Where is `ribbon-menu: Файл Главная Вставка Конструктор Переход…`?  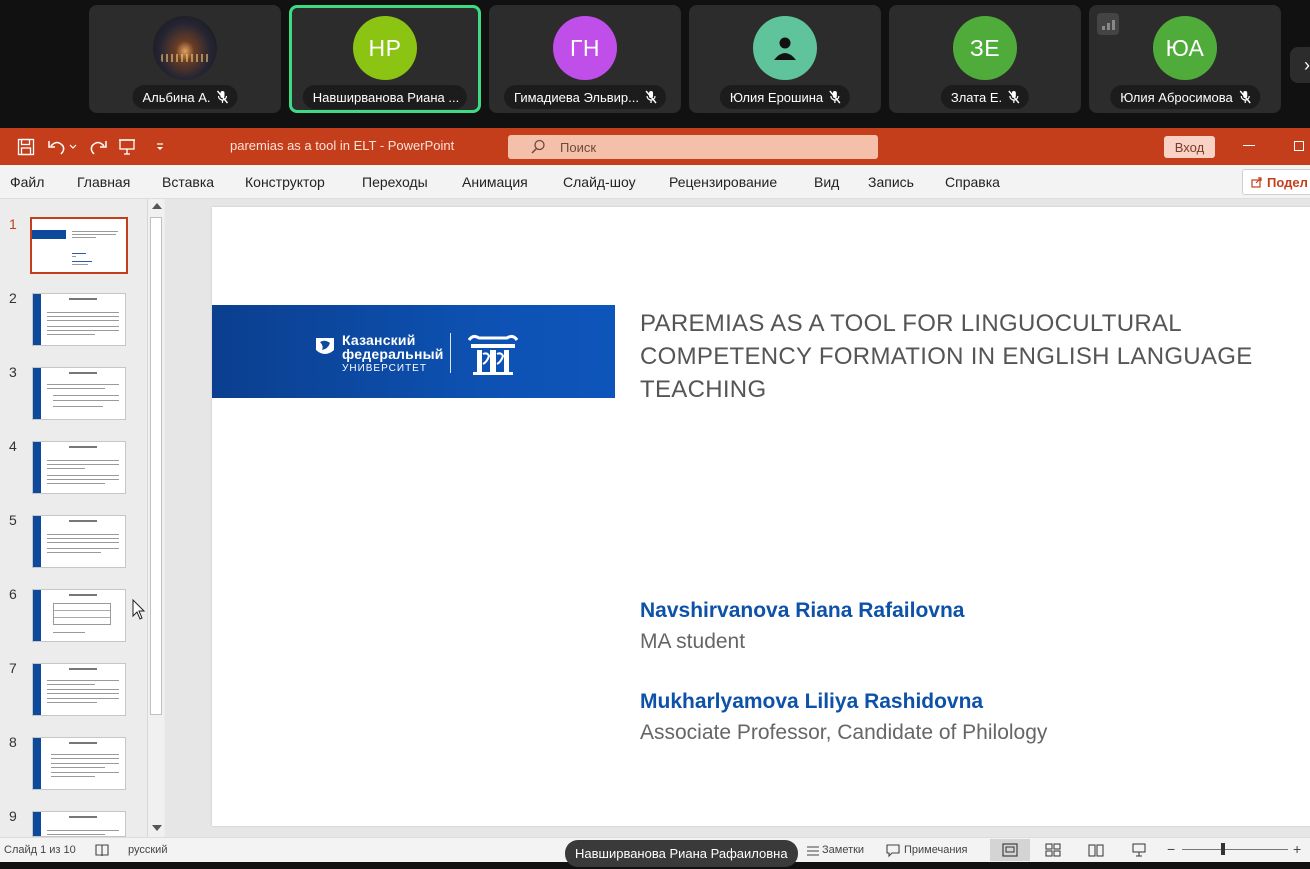 ribbon-menu: Файл Главная Вставка Конструктор Переход… is located at coordinates (655, 182).